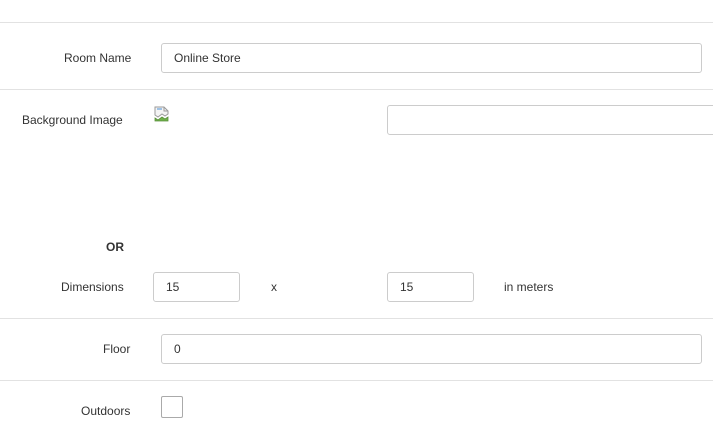 This screenshot has width=713, height=439. Describe the element at coordinates (430, 287) in the screenshot. I see `dimension-height-input` at that location.